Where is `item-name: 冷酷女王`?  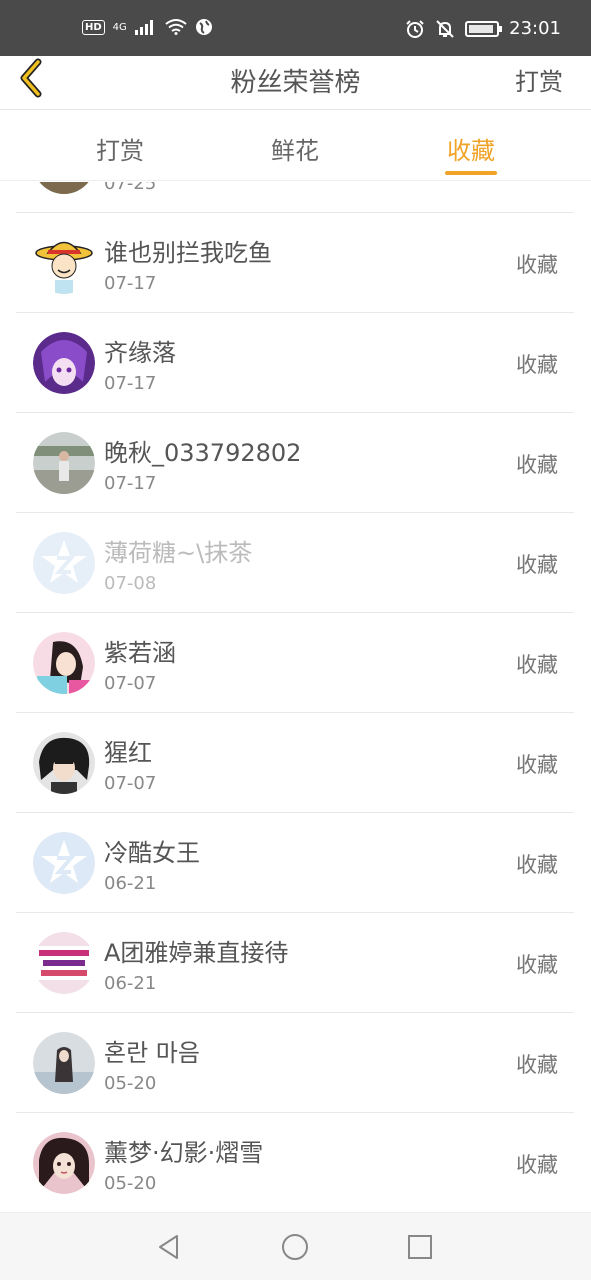 item-name: 冷酷女王 is located at coordinates (152, 853).